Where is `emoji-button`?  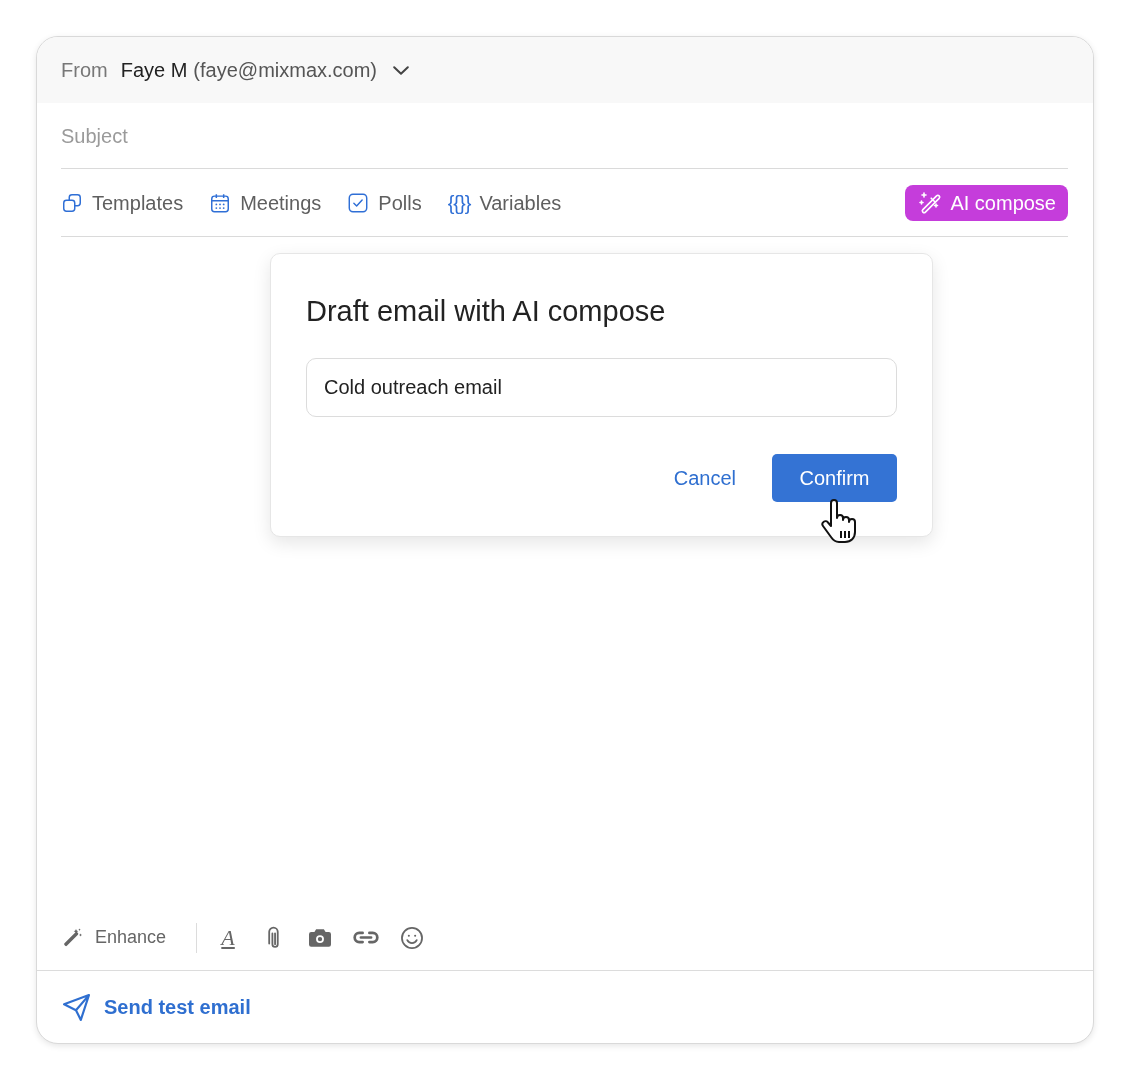
emoji-button is located at coordinates (412, 937).